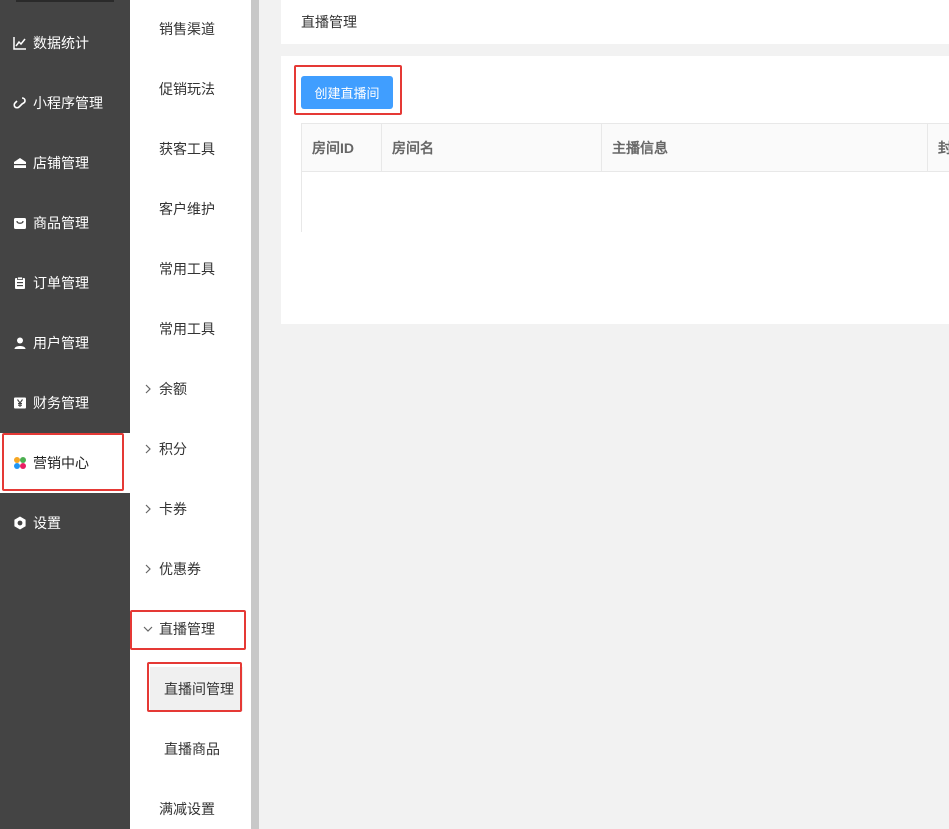 The height and width of the screenshot is (829, 949). I want to click on nav2-sub-label: 直播间管理, so click(199, 689).